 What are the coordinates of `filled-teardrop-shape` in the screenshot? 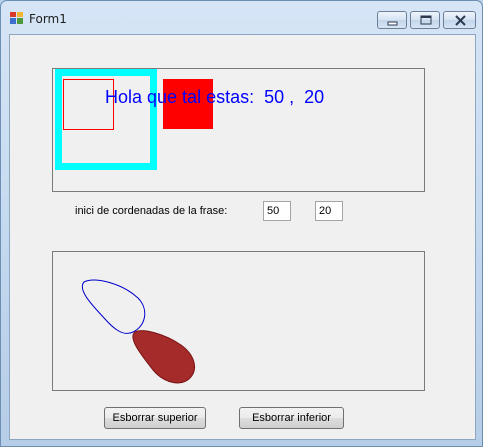 It's located at (164, 357).